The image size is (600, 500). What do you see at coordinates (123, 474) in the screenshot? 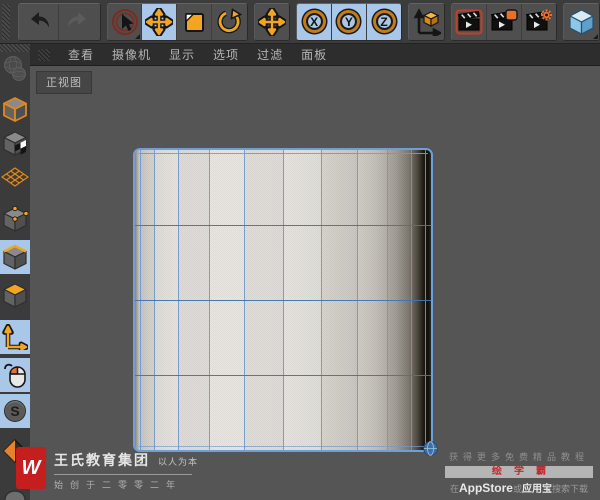
I see `brand-divider` at bounding box center [123, 474].